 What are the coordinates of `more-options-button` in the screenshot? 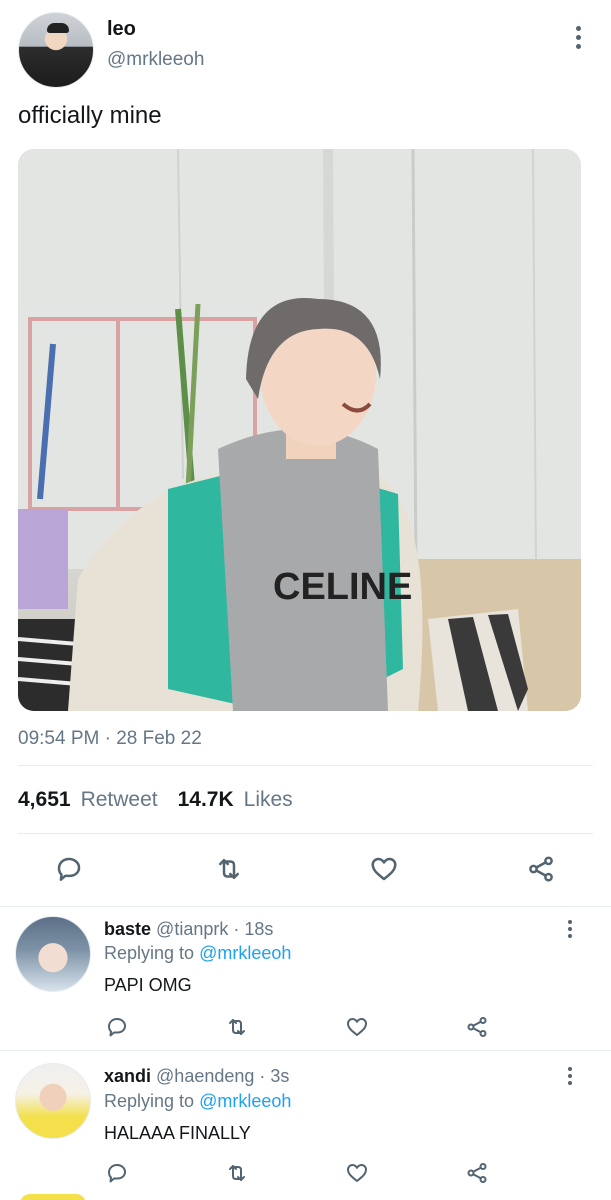 It's located at (578, 38).